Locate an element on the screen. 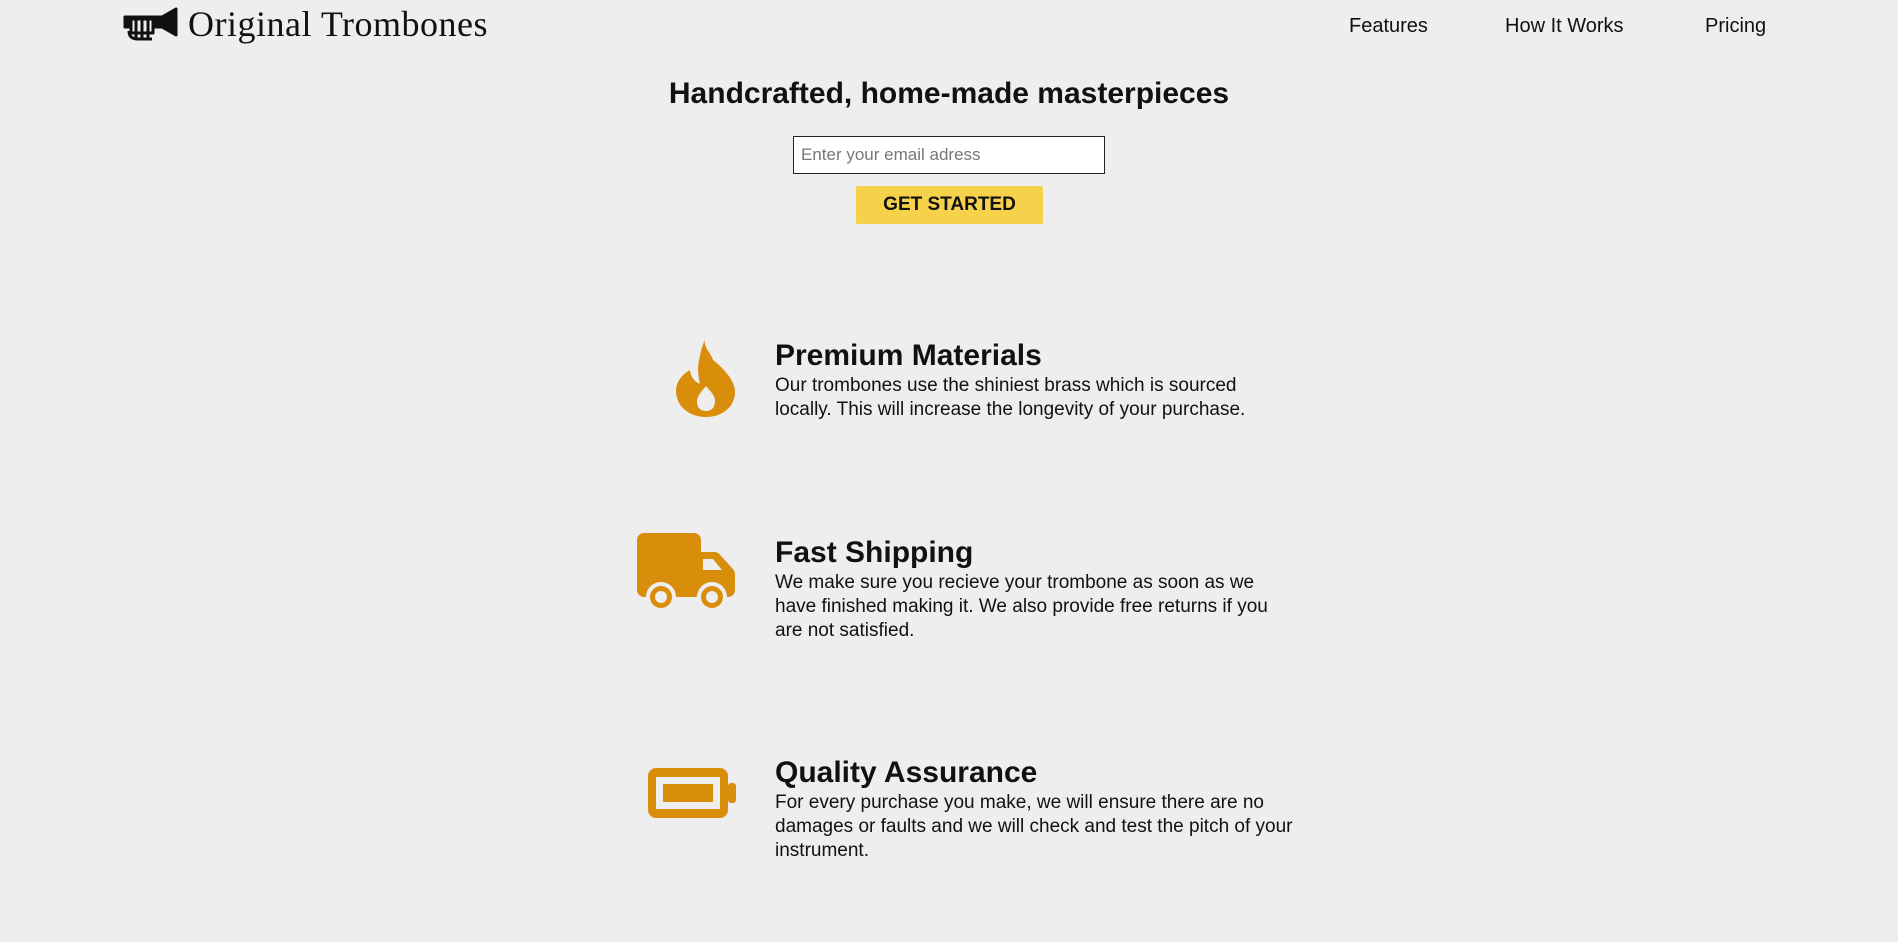 Image resolution: width=1898 pixels, height=942 pixels. feature-title: Fast Shipping is located at coordinates (874, 552).